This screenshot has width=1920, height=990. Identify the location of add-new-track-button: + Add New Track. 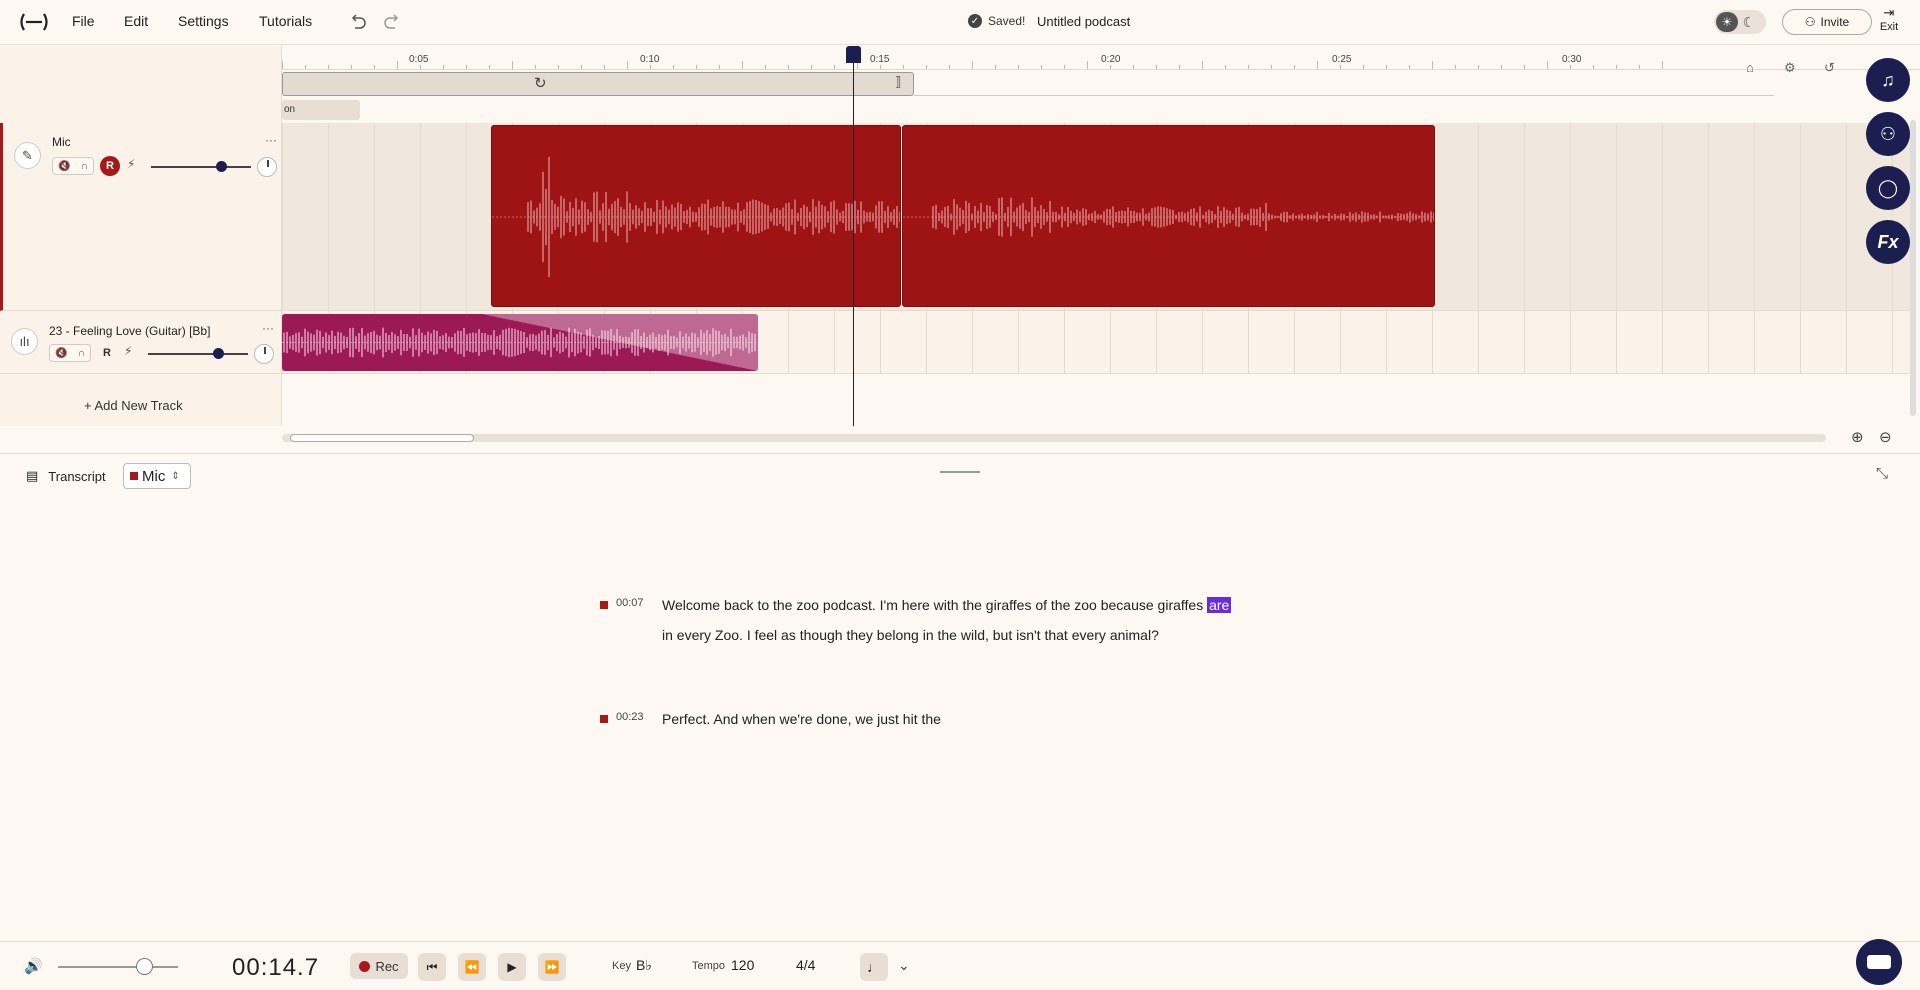
(133, 405).